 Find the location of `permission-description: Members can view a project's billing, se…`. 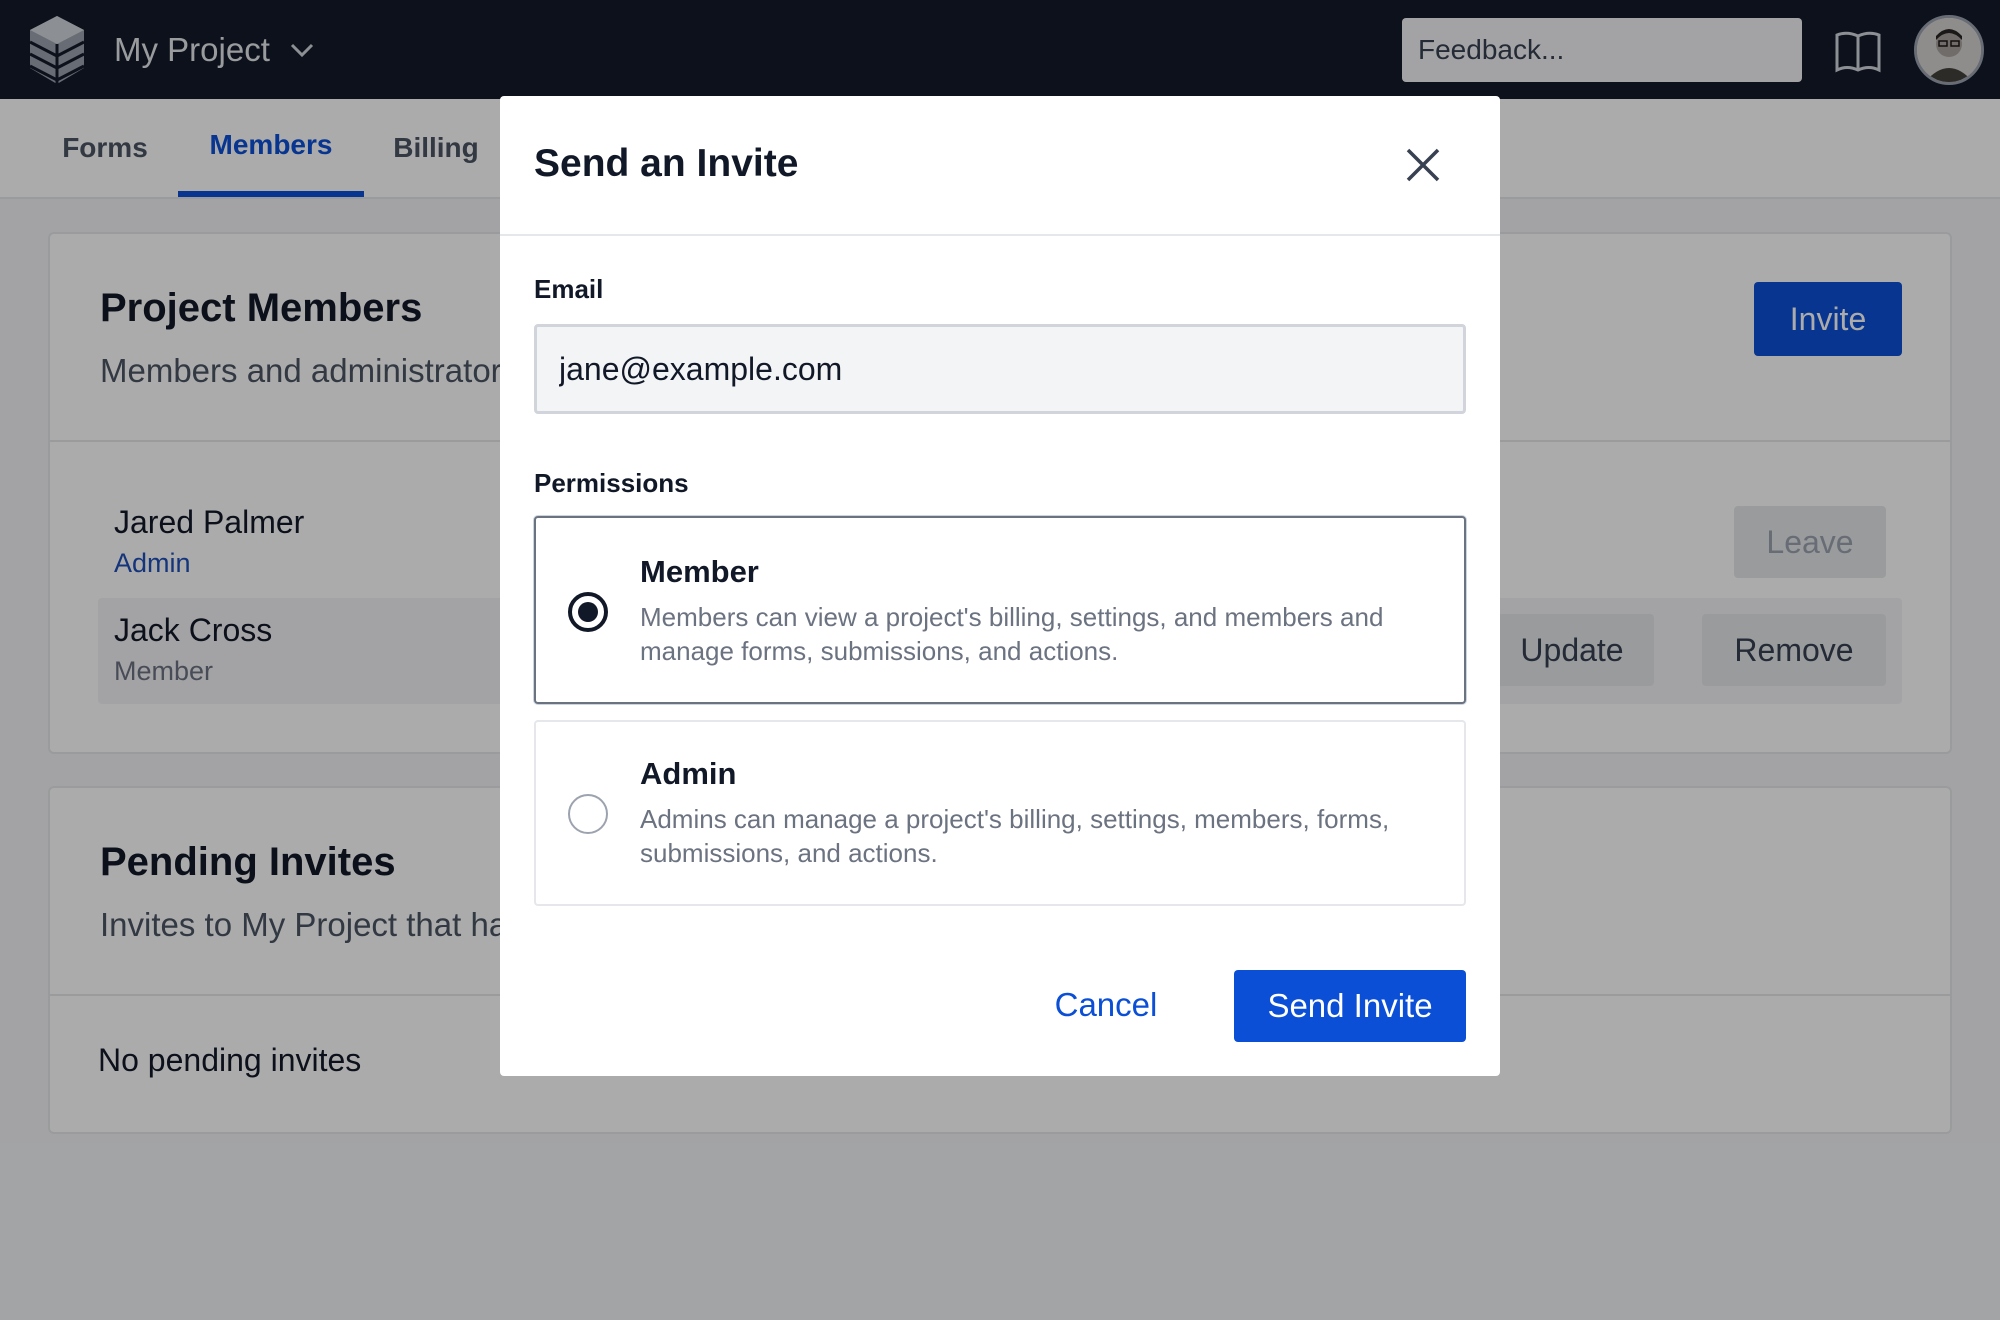

permission-description: Members can view a project's billing, se… is located at coordinates (1012, 634).